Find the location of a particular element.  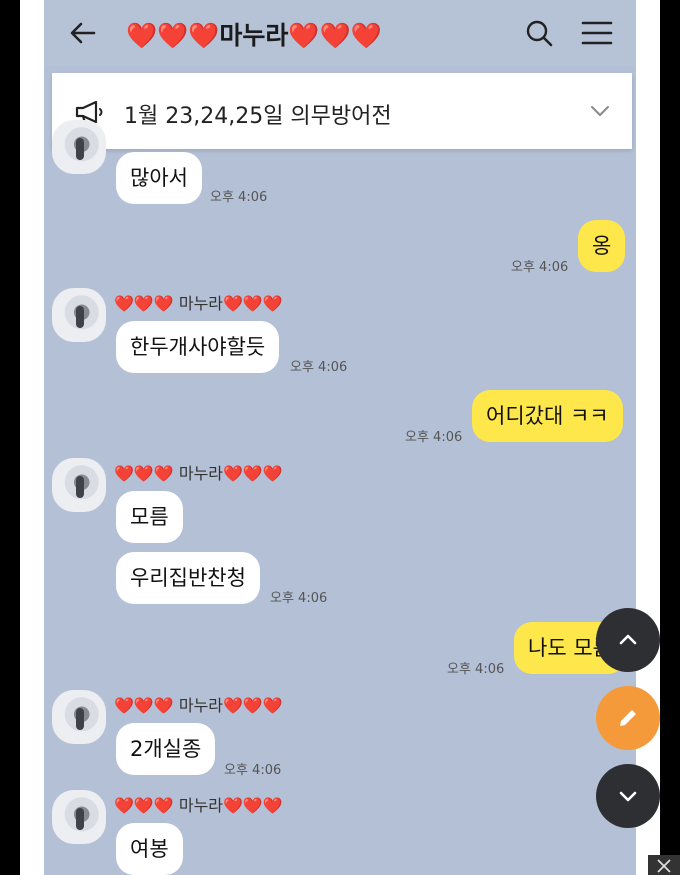

notice-banner: 1월 23,24,25일 의무방어전 is located at coordinates (342, 111).